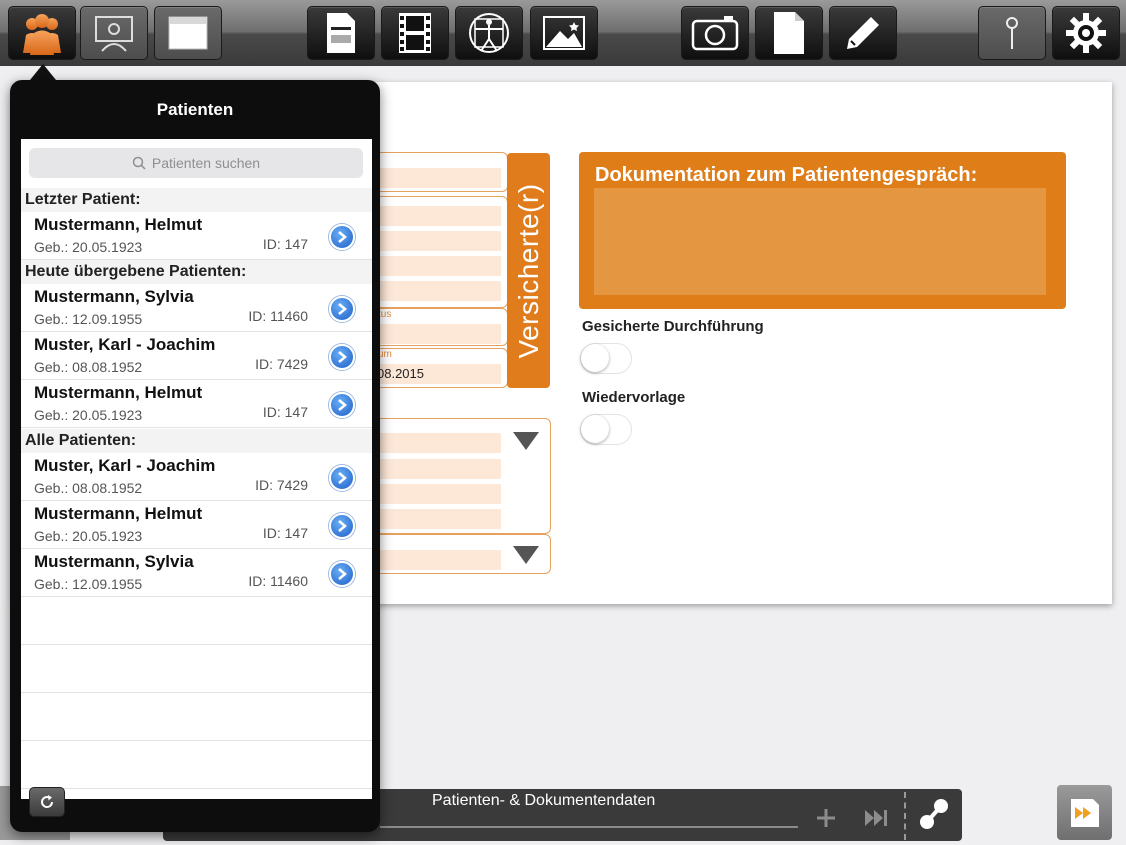 This screenshot has width=1126, height=845. I want to click on edit-button, so click(863, 33).